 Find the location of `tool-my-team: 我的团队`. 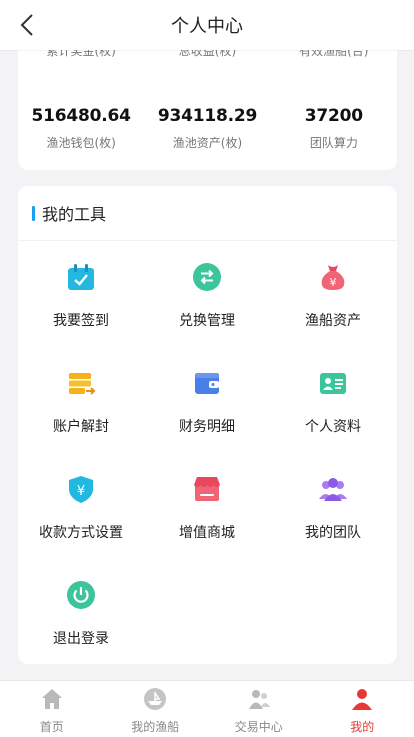

tool-my-team: 我的团队 is located at coordinates (333, 508).